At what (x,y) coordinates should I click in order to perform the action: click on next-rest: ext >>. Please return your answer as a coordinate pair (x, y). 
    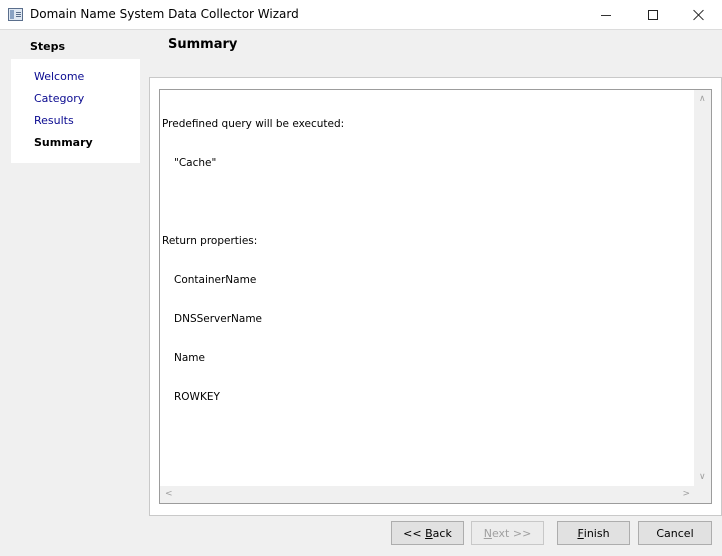
    Looking at the image, I should click on (511, 533).